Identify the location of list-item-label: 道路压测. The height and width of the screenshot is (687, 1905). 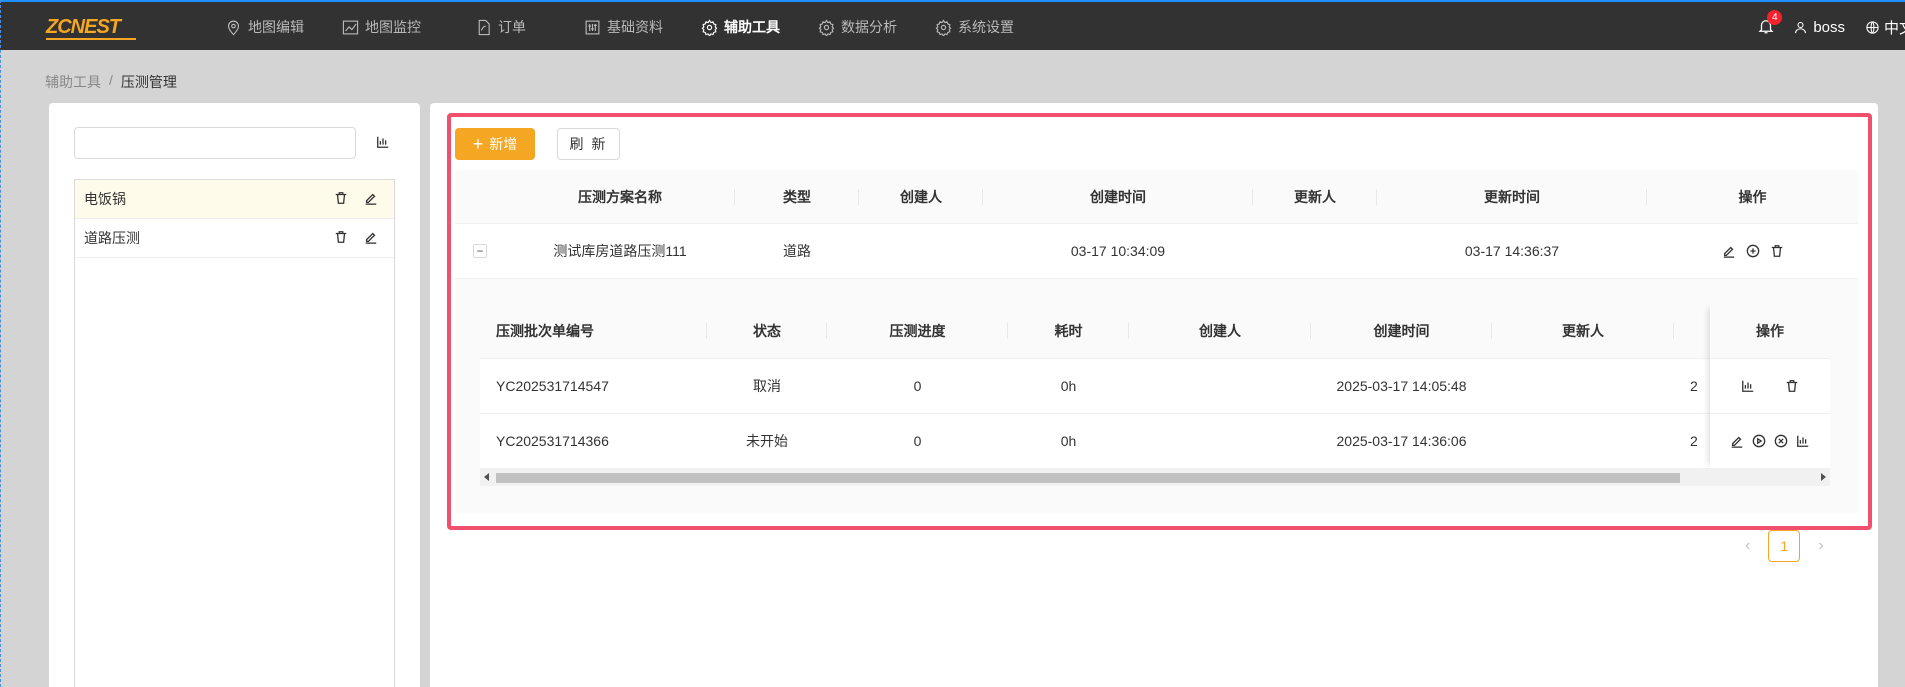
(112, 238).